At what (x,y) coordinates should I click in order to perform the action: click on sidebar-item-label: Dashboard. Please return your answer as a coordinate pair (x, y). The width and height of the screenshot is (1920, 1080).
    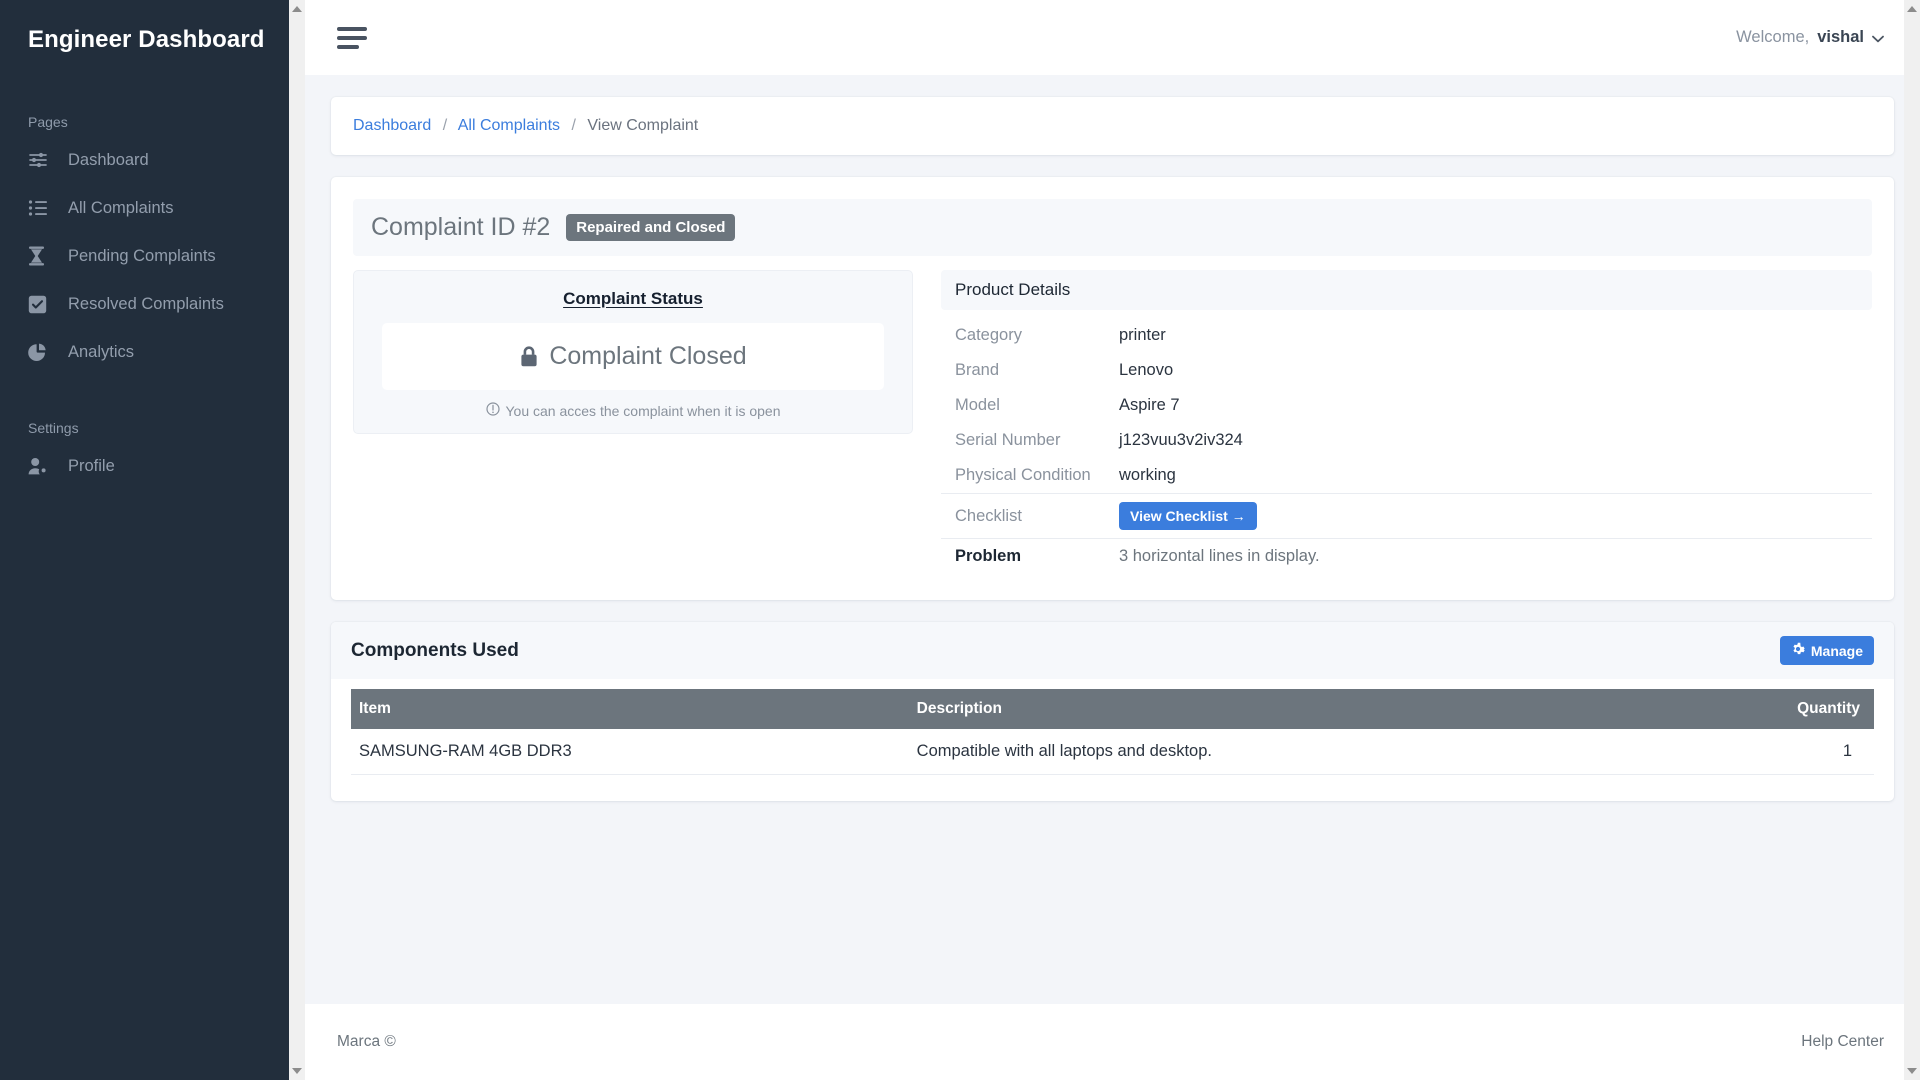
    Looking at the image, I should click on (108, 159).